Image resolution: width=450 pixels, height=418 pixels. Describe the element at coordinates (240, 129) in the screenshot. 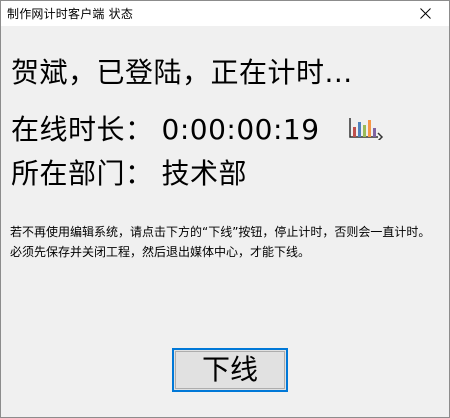

I see `online-duration-value: 0:00:00:19` at that location.